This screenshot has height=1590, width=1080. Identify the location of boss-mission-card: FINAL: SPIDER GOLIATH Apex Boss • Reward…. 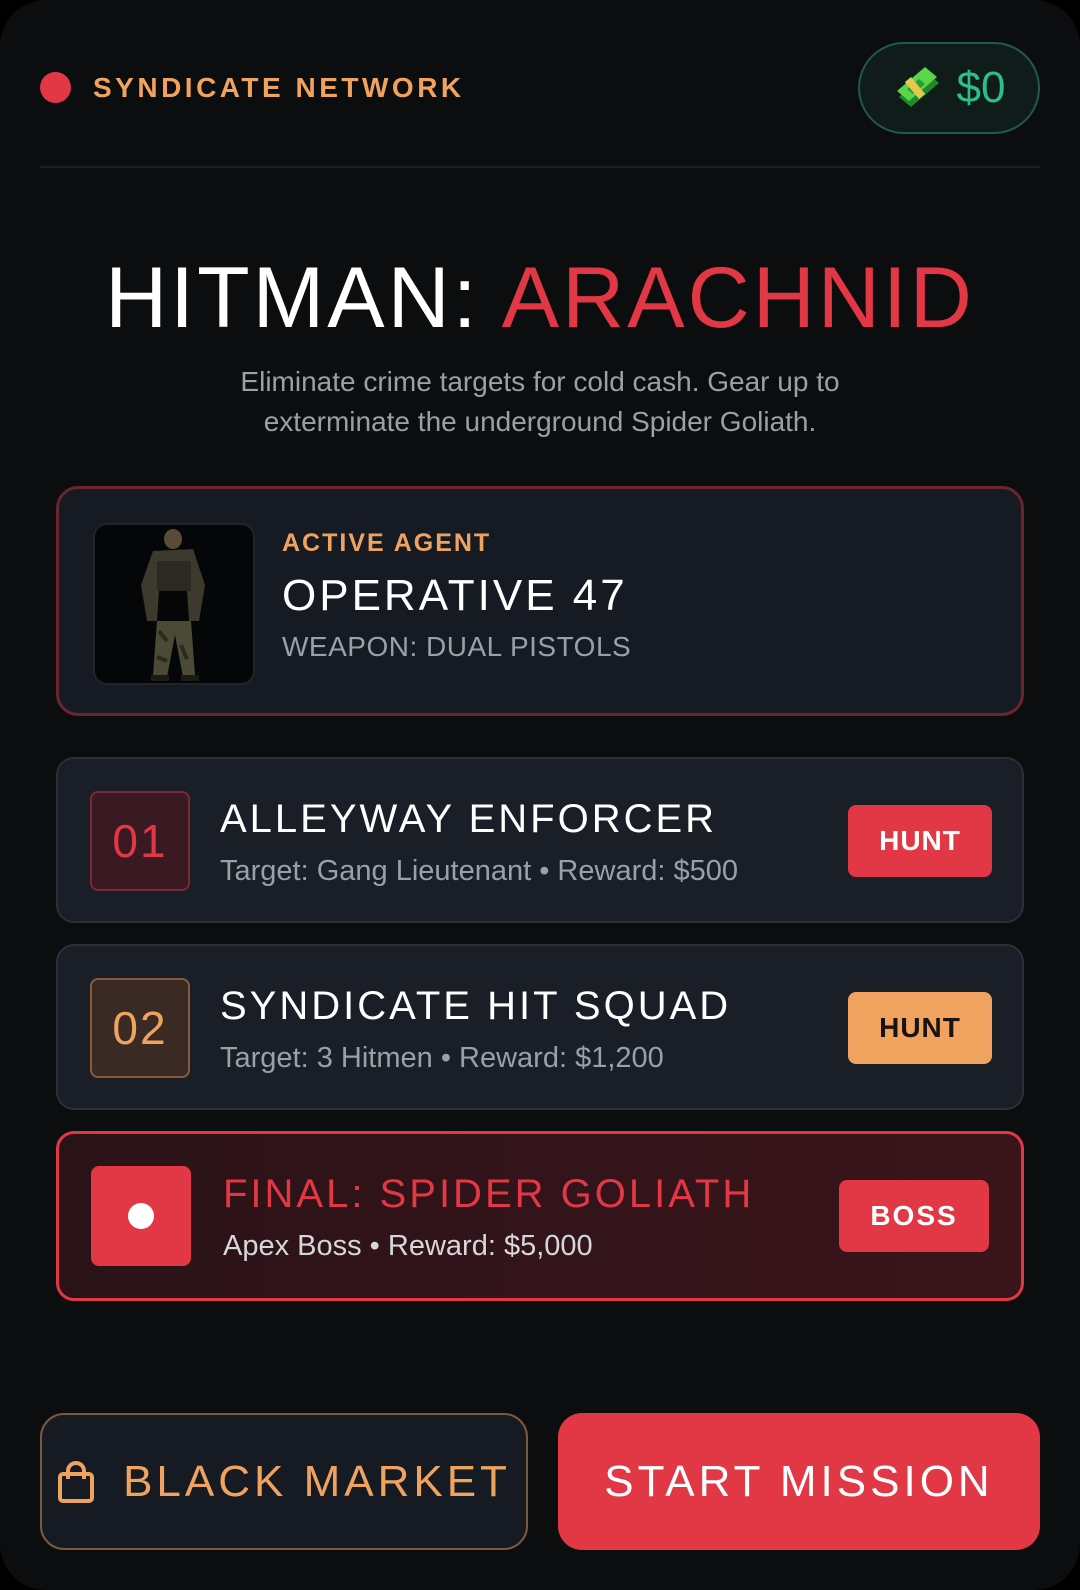
(540, 1216).